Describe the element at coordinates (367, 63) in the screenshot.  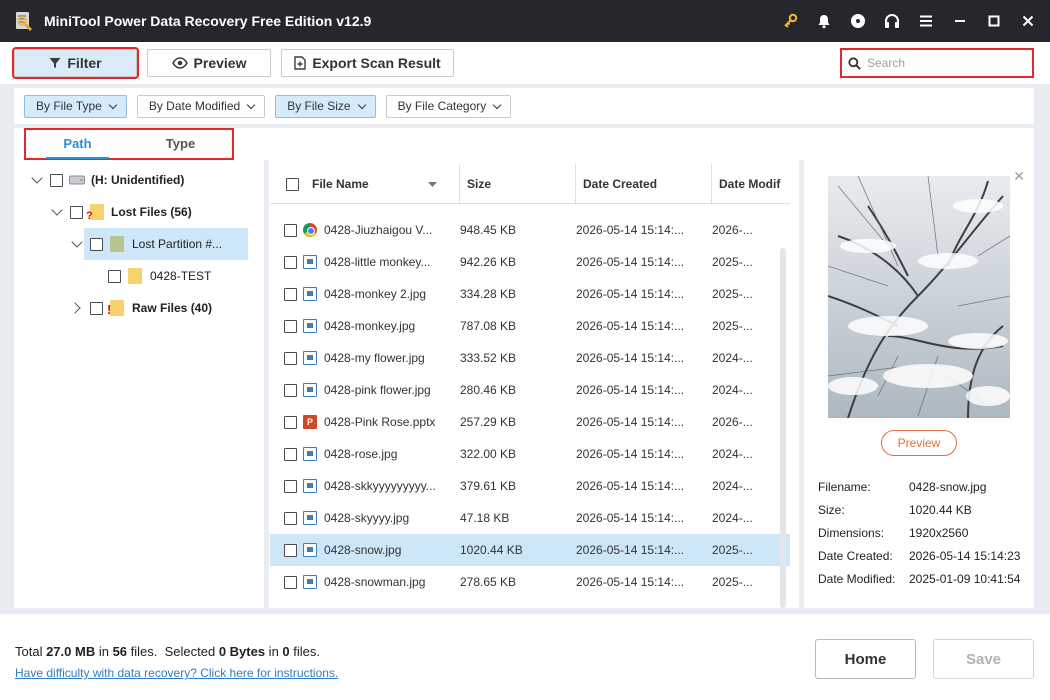
I see `export-scan-result-button: Export Scan Result` at that location.